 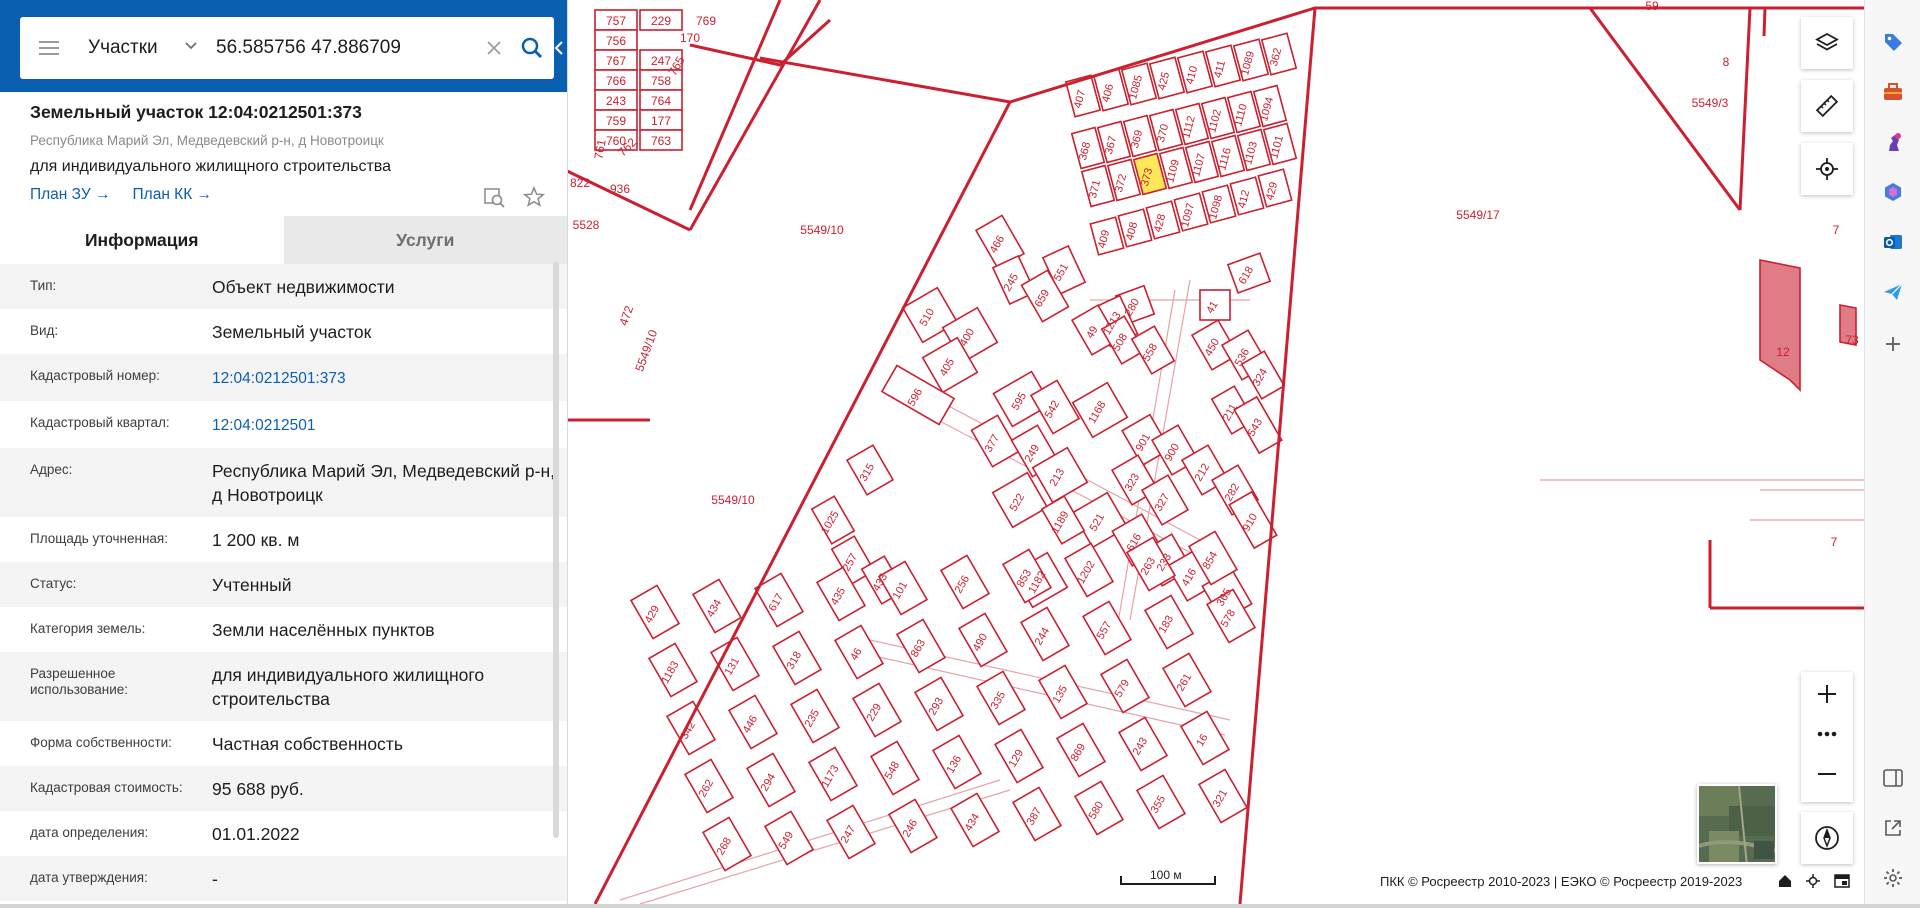 I want to click on info-label: дата определения:, so click(x=89, y=832).